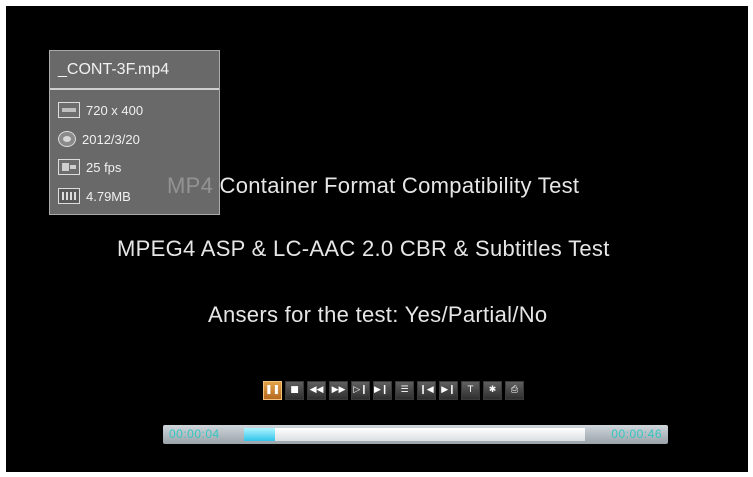 This screenshot has height=477, width=753. Describe the element at coordinates (67, 139) in the screenshot. I see `date-icon` at that location.